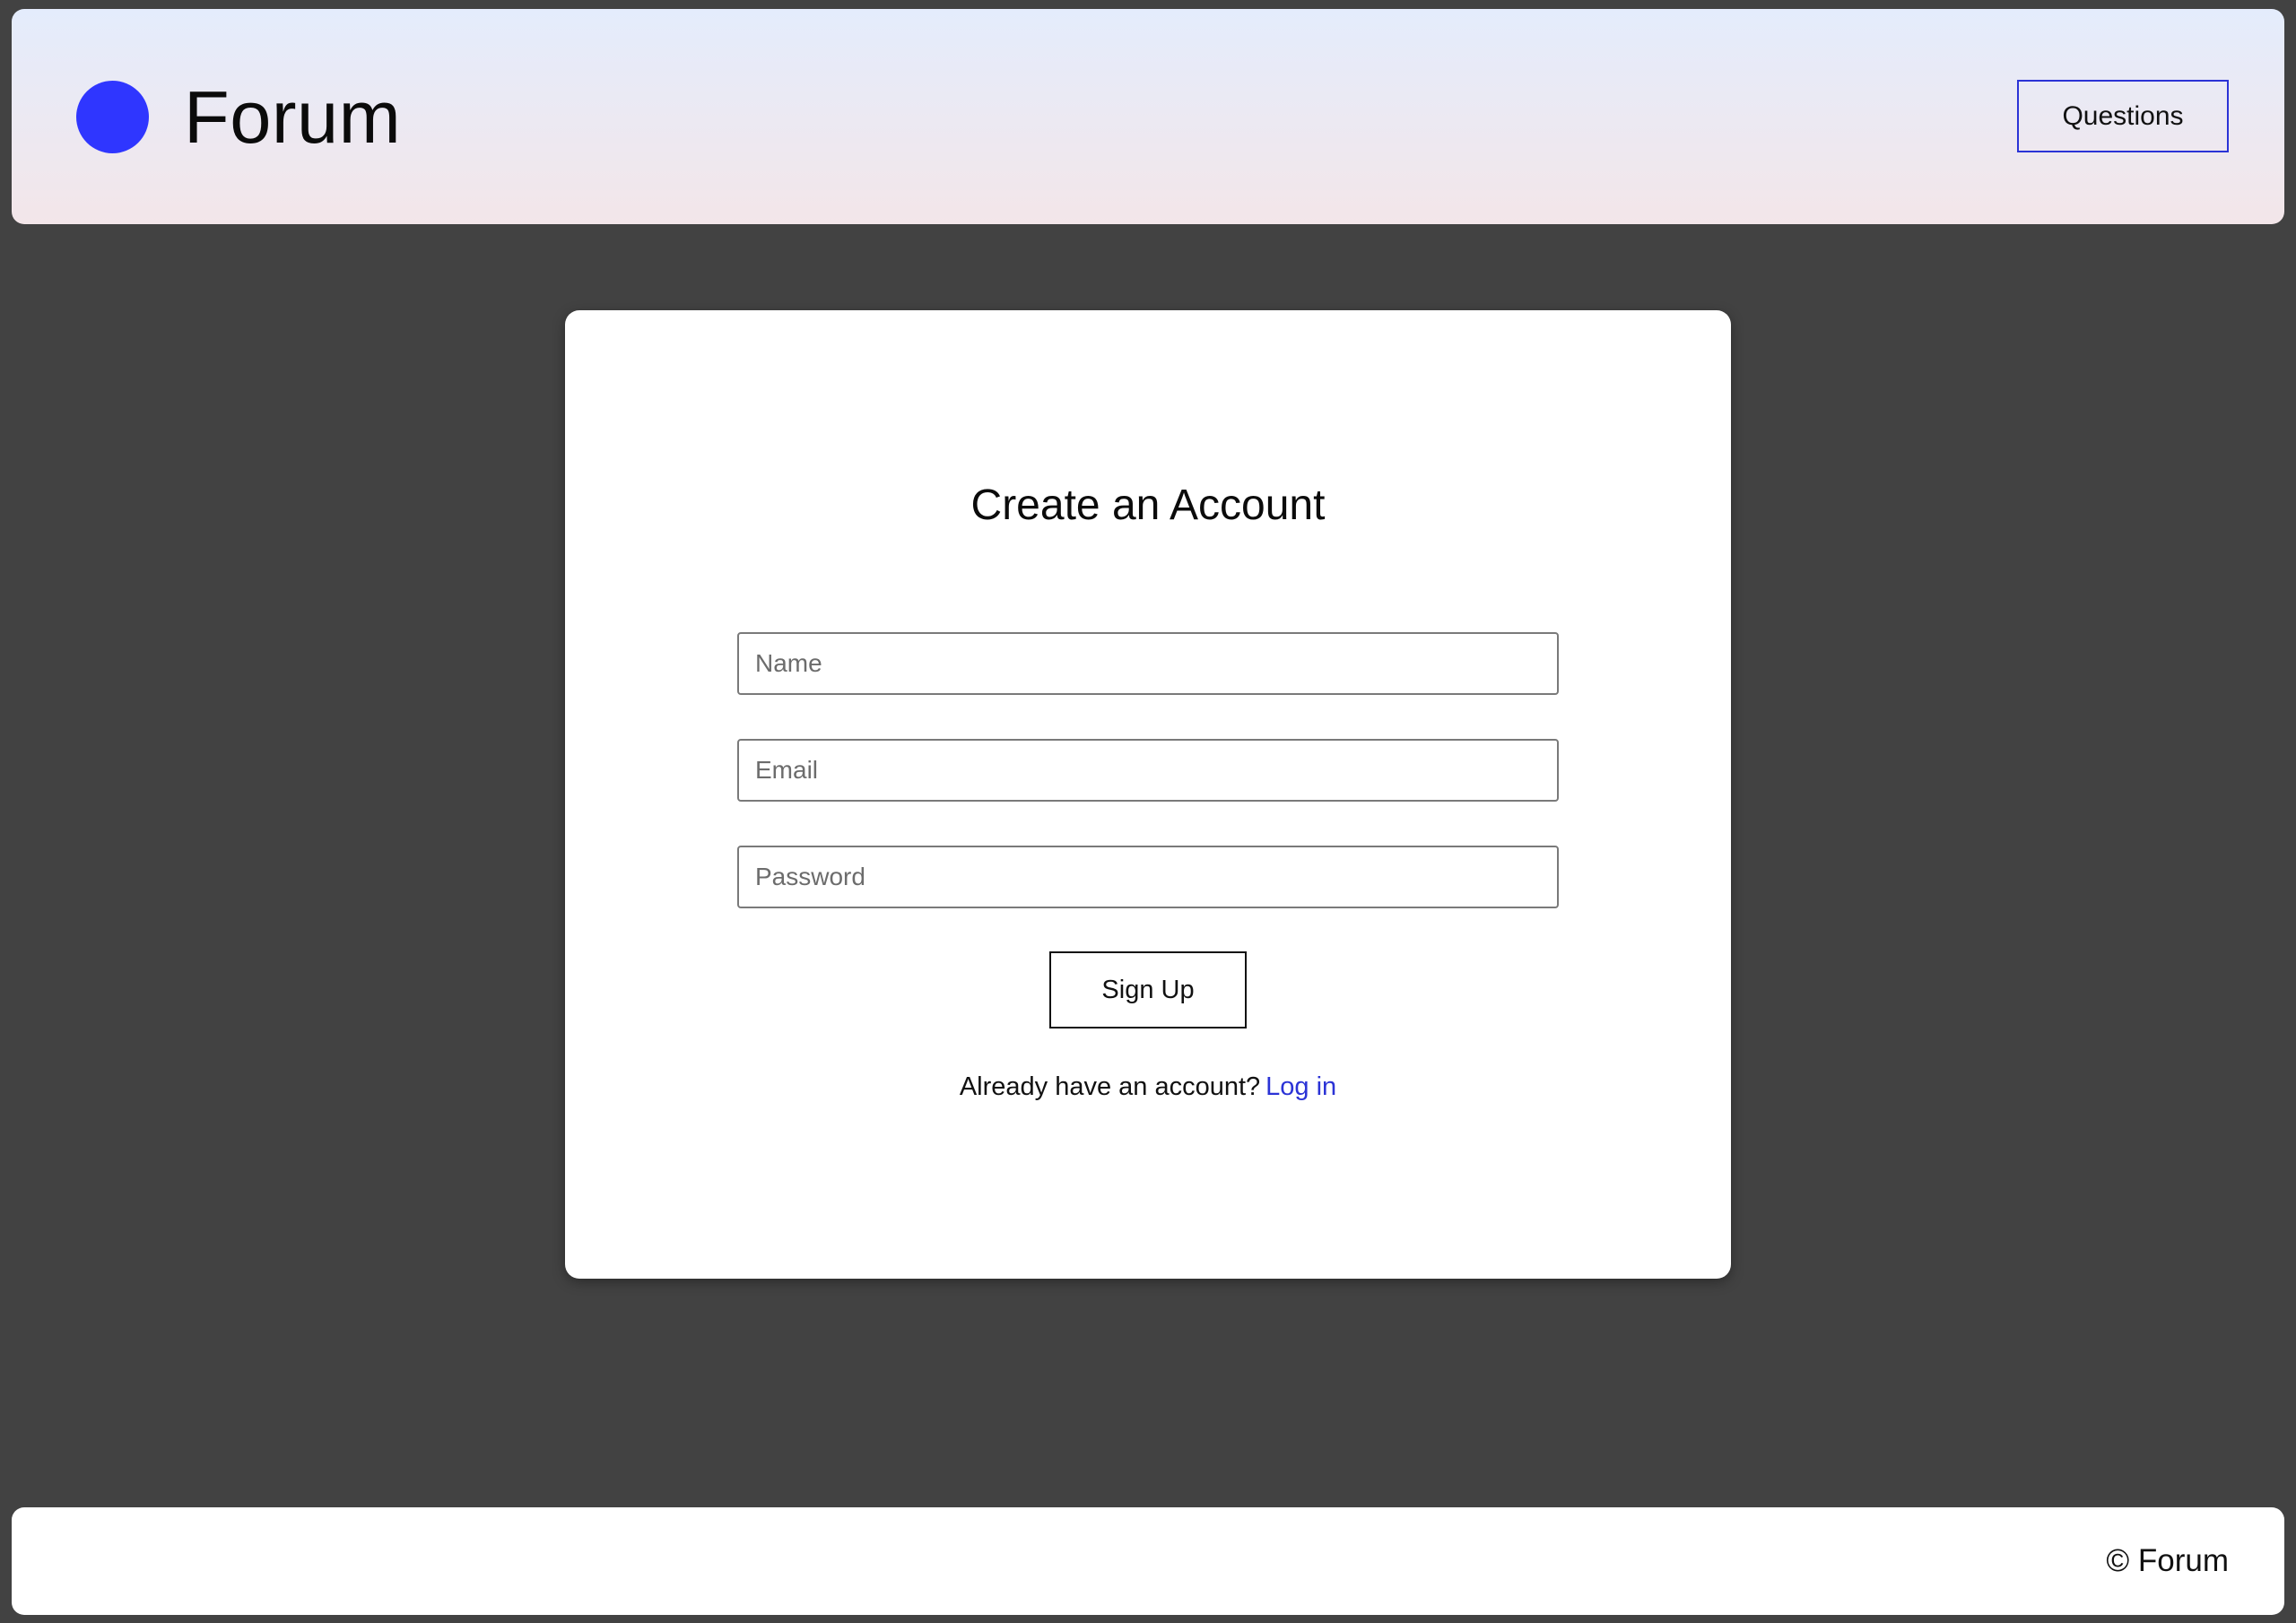 This screenshot has width=2296, height=1623. Describe the element at coordinates (2123, 116) in the screenshot. I see `questions-button: Questions` at that location.